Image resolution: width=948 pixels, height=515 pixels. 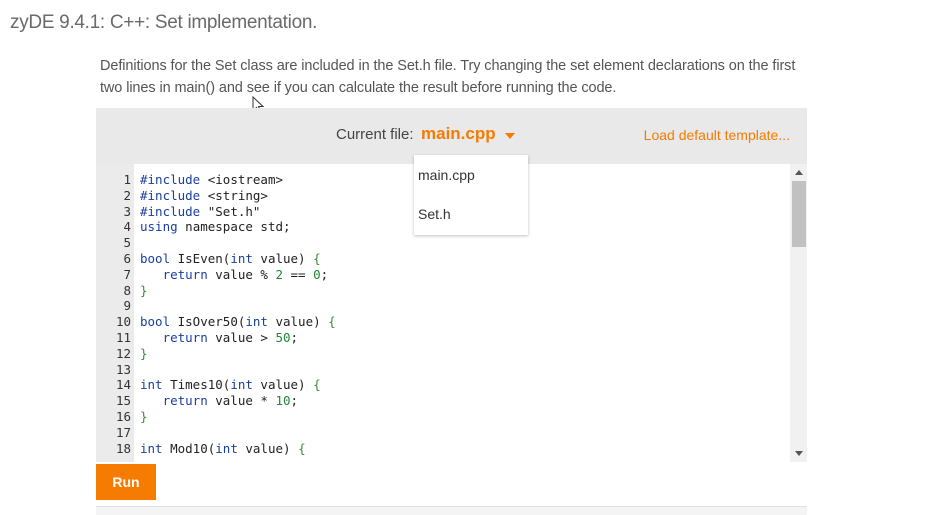 What do you see at coordinates (219, 338) in the screenshot?
I see `code-text: return value > 50;` at bounding box center [219, 338].